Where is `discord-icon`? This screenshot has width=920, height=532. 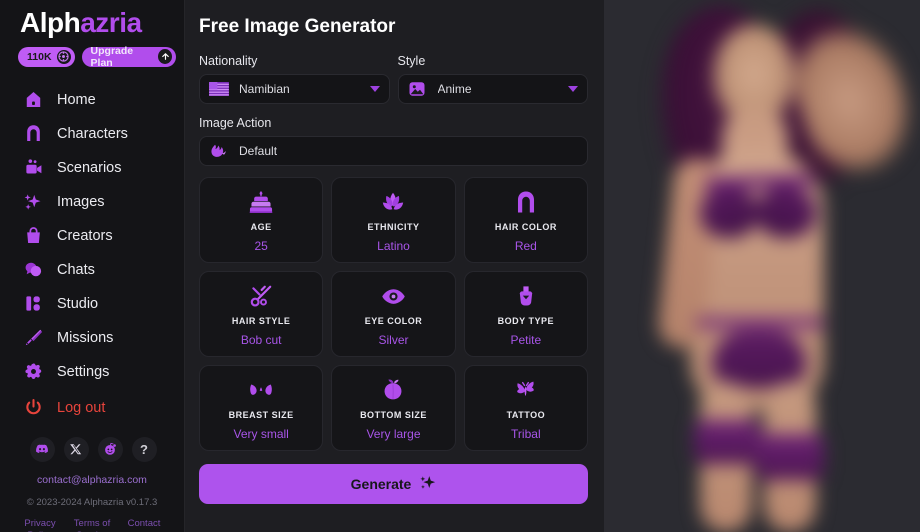
discord-icon is located at coordinates (42, 449).